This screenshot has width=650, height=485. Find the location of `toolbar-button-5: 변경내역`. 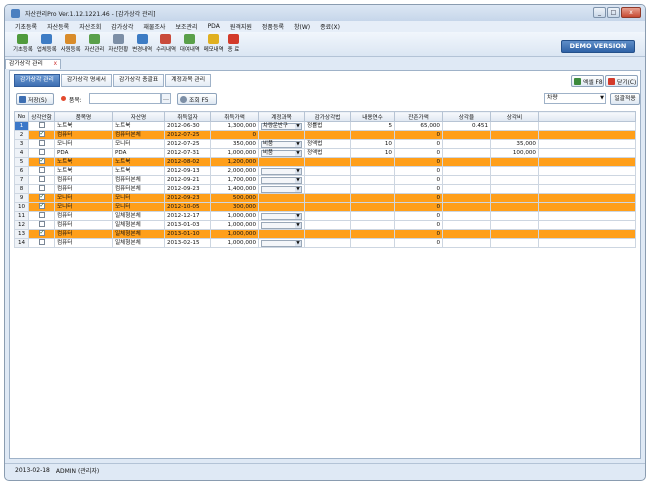

toolbar-button-5: 변경내역 is located at coordinates (142, 43).